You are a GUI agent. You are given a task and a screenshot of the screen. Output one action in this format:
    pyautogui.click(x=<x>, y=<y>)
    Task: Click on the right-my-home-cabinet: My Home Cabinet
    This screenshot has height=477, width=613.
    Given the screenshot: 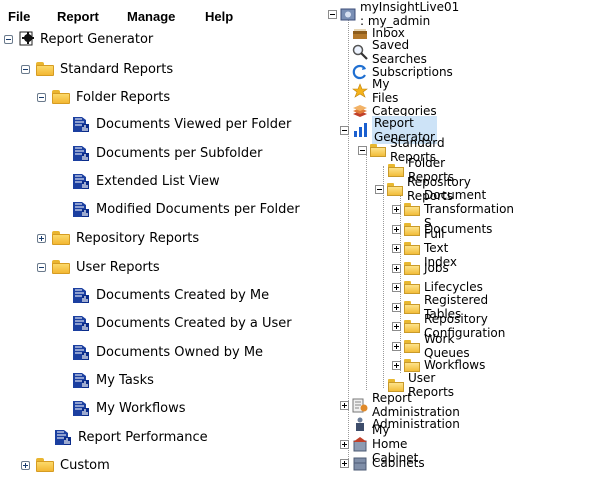 What is the action you would take?
    pyautogui.click(x=379, y=444)
    